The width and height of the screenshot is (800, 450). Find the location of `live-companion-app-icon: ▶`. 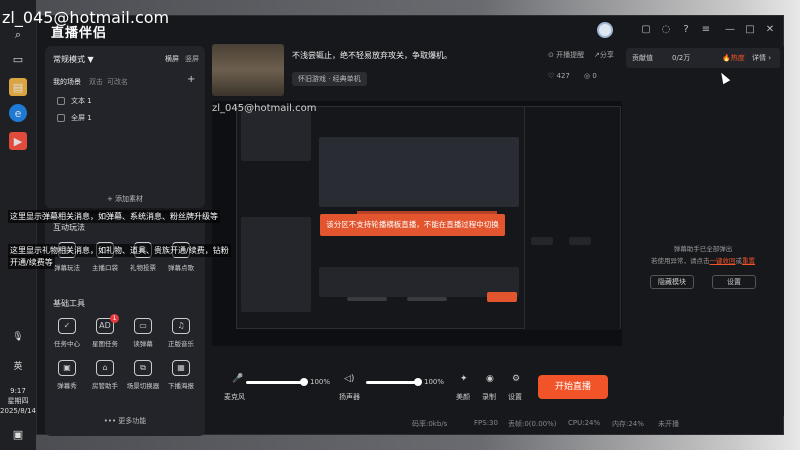

live-companion-app-icon: ▶ is located at coordinates (18, 141).